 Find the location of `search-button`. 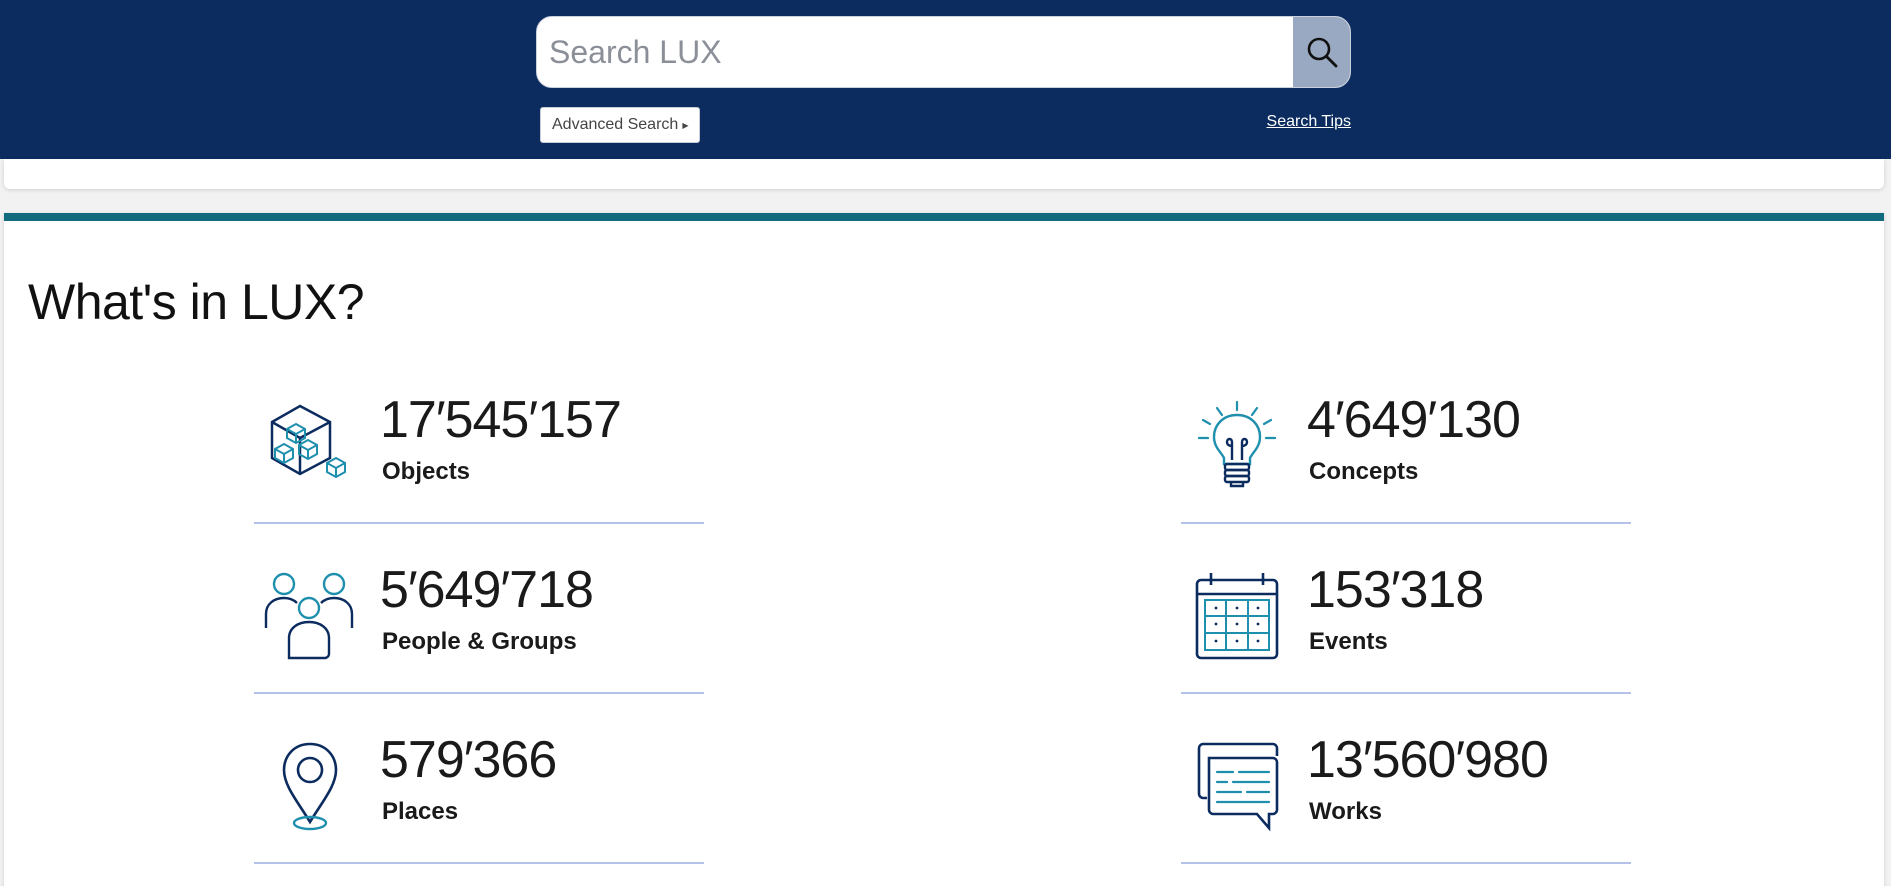

search-button is located at coordinates (1321, 52).